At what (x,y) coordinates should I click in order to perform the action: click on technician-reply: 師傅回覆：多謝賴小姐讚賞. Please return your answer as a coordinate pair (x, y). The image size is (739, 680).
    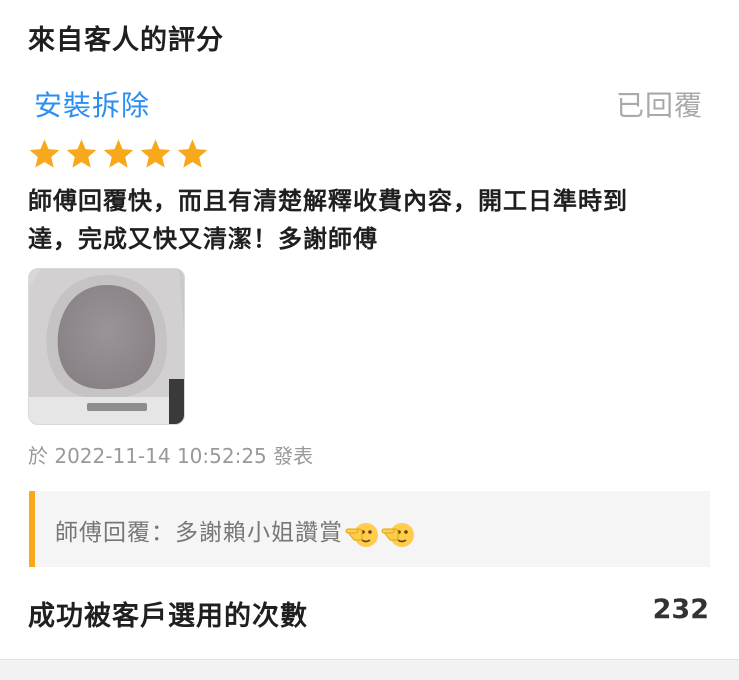
    Looking at the image, I should click on (235, 532).